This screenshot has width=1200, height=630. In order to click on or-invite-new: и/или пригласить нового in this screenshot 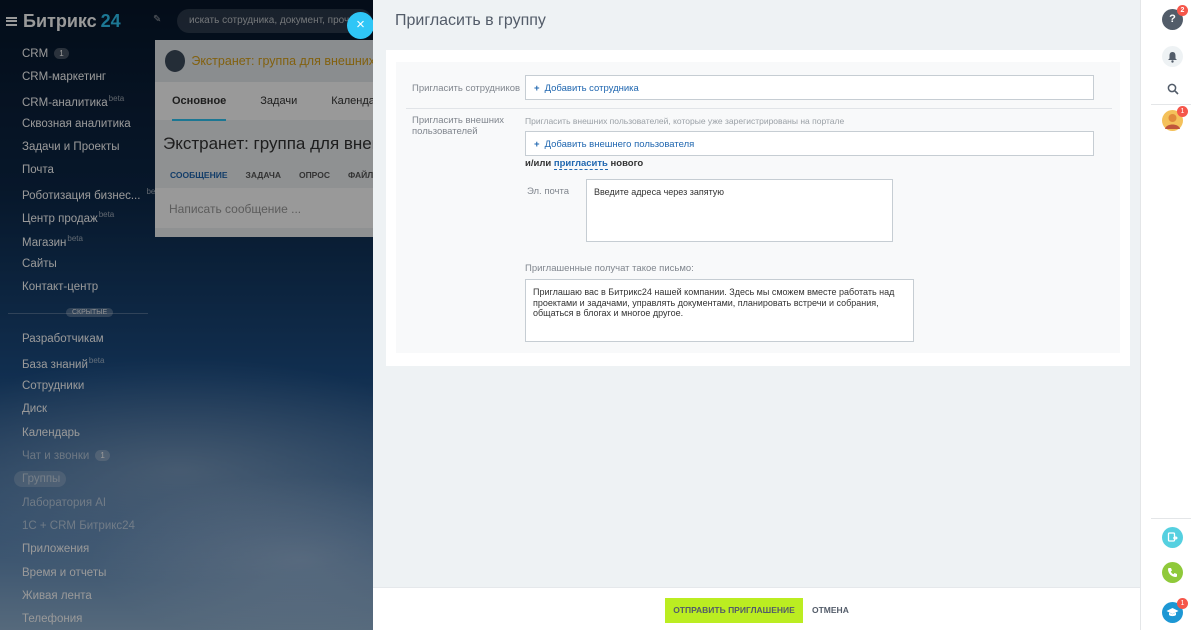, I will do `click(584, 164)`.